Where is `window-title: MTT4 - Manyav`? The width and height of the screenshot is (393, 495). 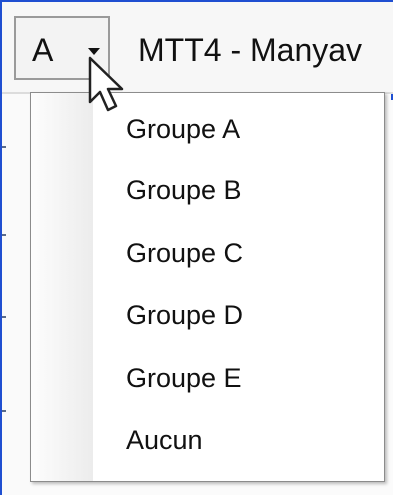 window-title: MTT4 - Manyav is located at coordinates (250, 50).